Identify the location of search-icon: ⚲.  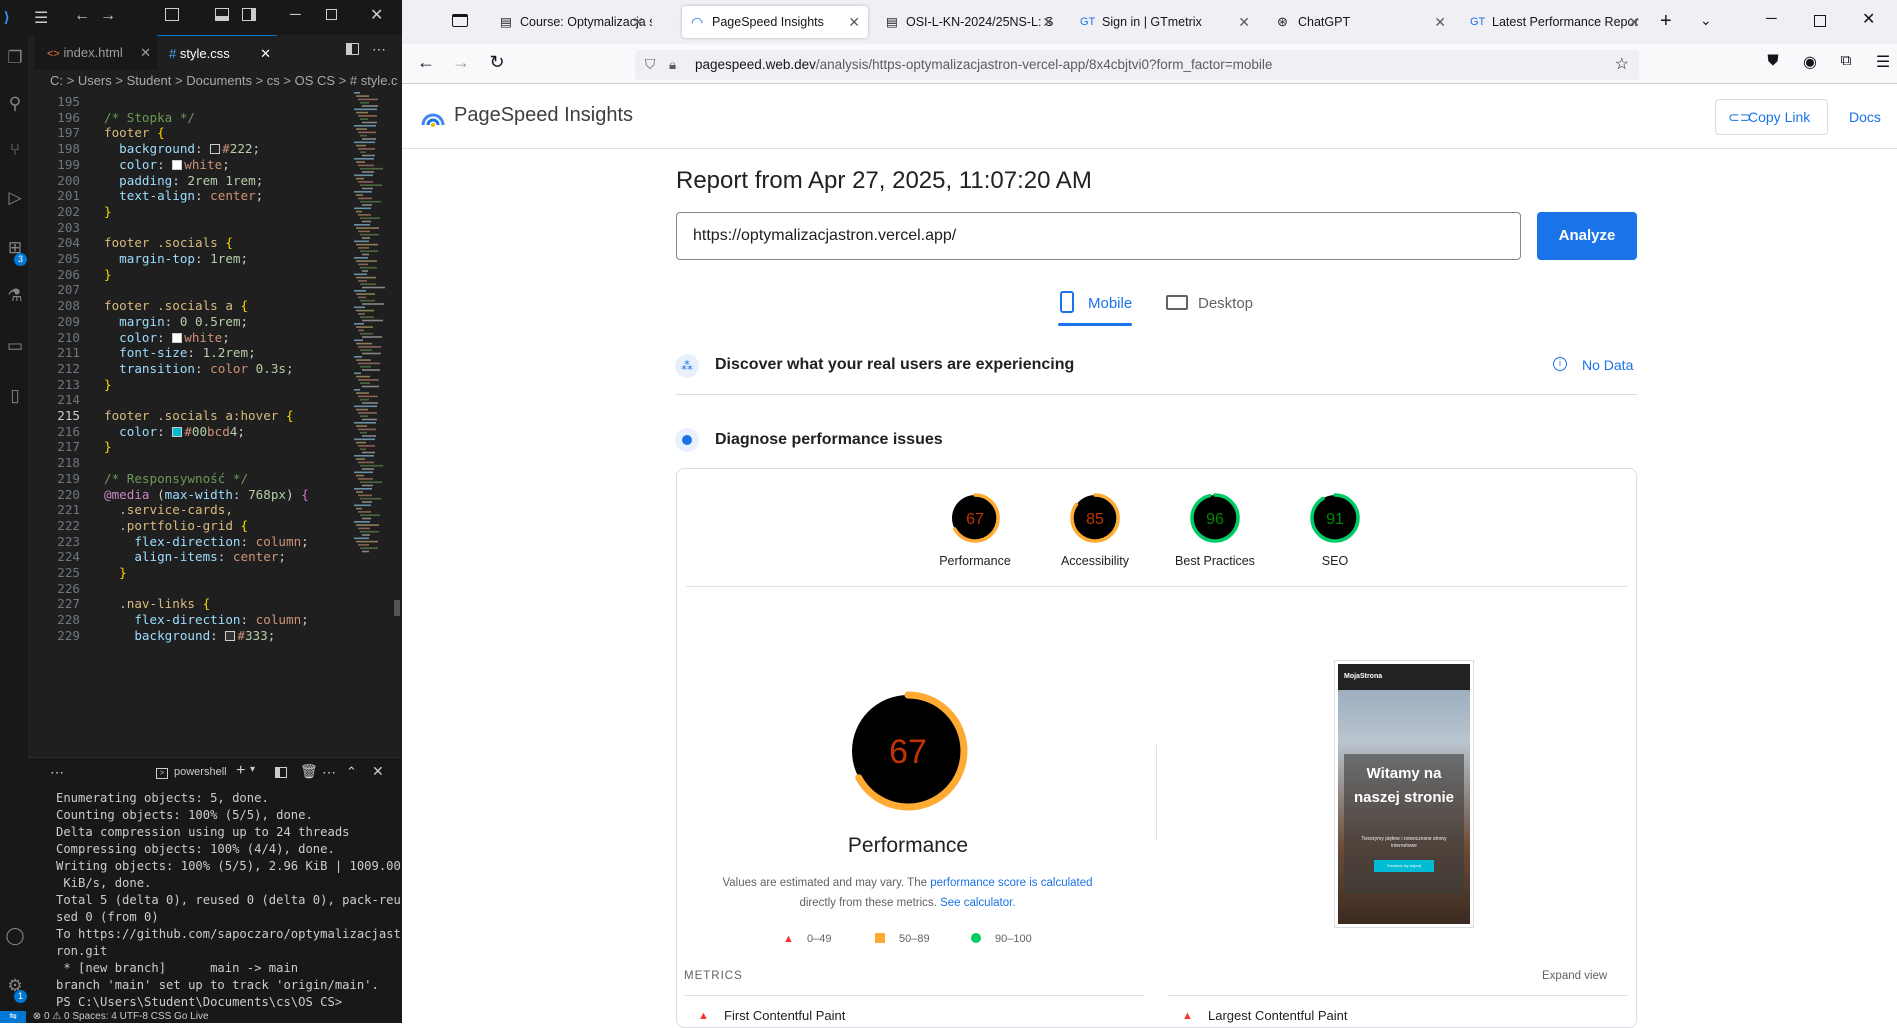
(15, 104).